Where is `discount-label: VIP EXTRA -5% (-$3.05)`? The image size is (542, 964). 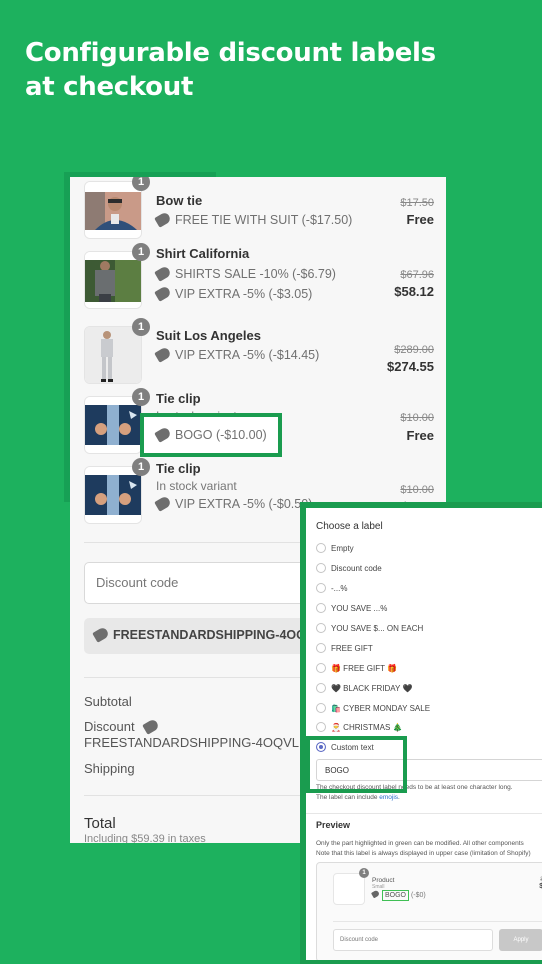
discount-label: VIP EXTRA -5% (-$3.05) is located at coordinates (233, 293).